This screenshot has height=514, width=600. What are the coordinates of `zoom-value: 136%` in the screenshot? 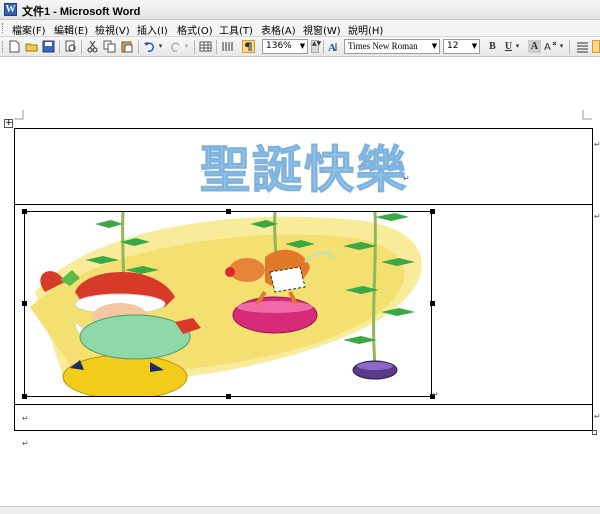 It's located at (279, 46).